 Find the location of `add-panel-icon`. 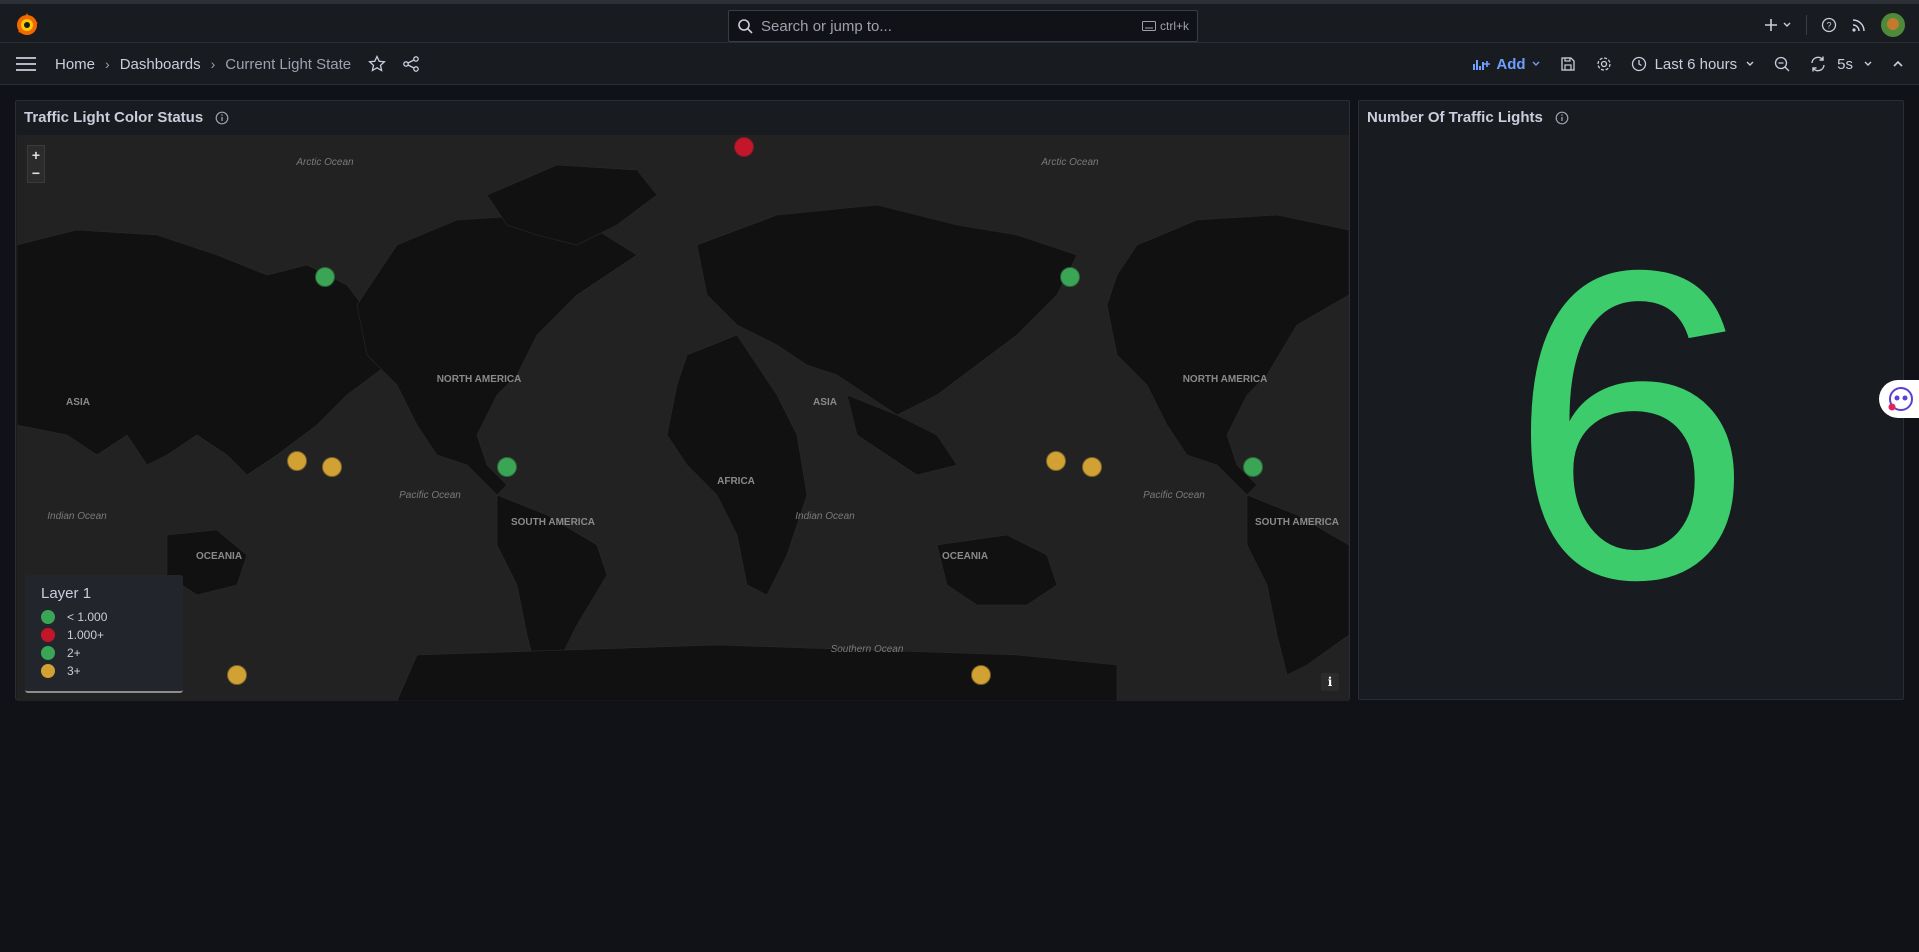

add-panel-icon is located at coordinates (1482, 65).